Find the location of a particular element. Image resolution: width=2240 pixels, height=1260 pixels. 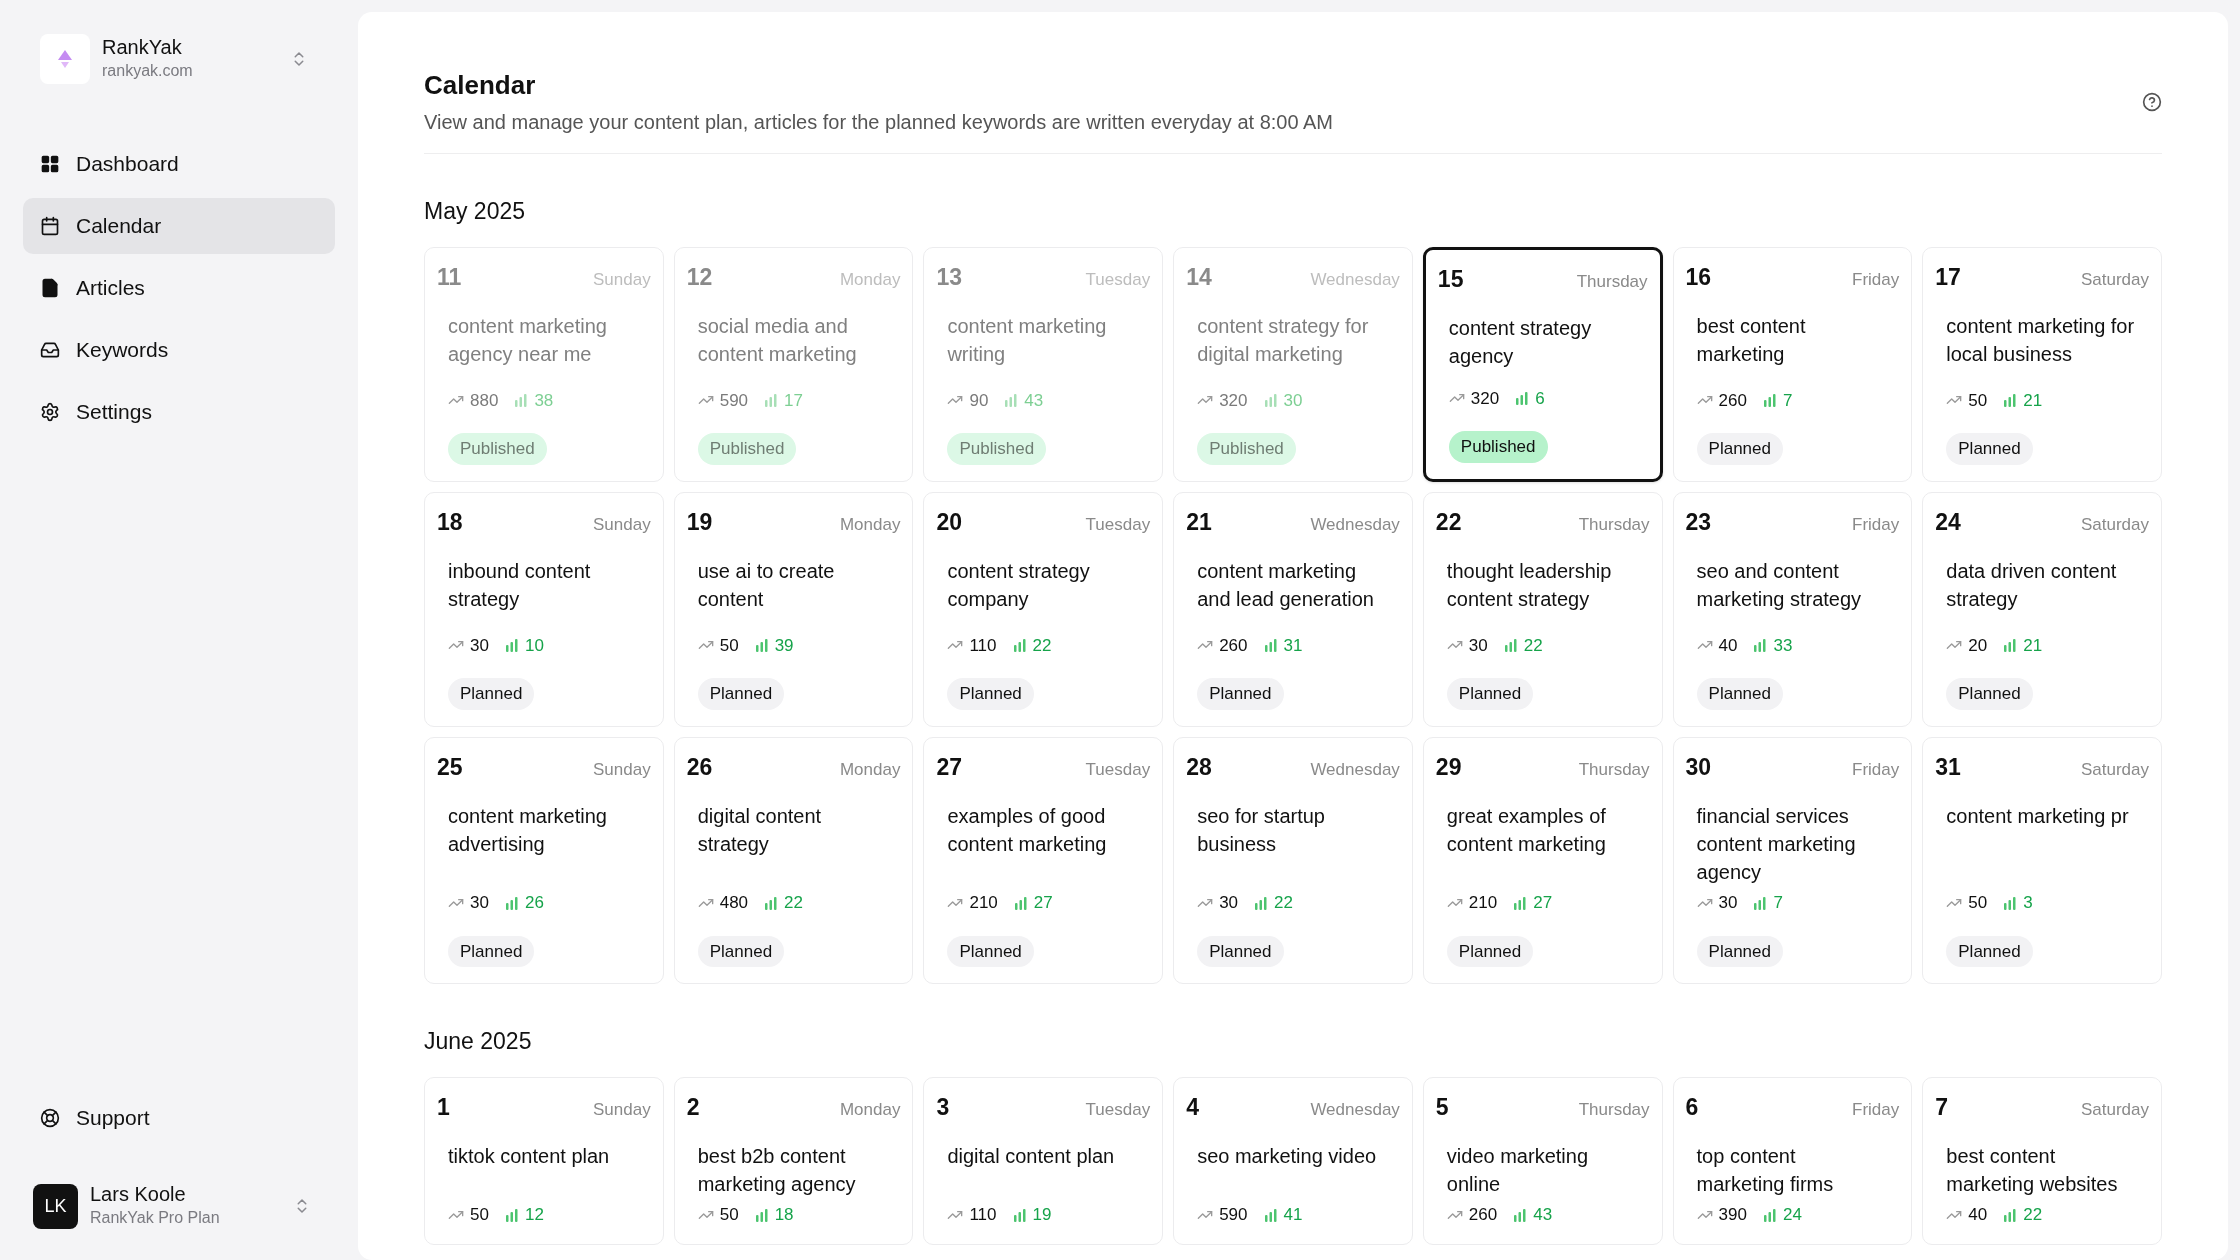

day-card: 5 Thursday video marketing online 260 43 is located at coordinates (1542, 1160).